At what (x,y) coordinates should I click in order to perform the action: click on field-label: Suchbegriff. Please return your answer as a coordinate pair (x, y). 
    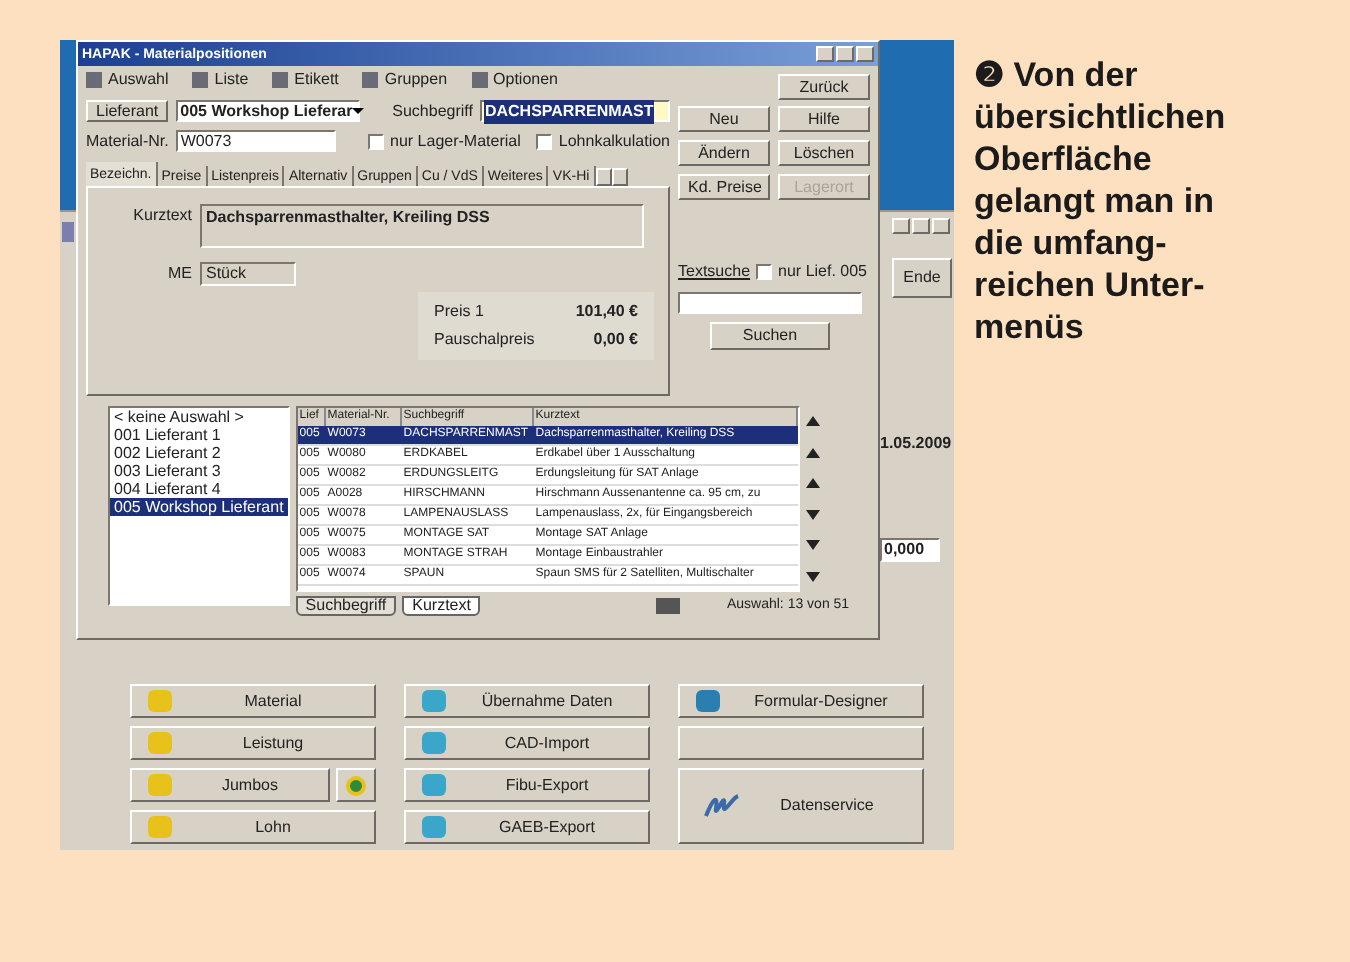
    Looking at the image, I should click on (432, 111).